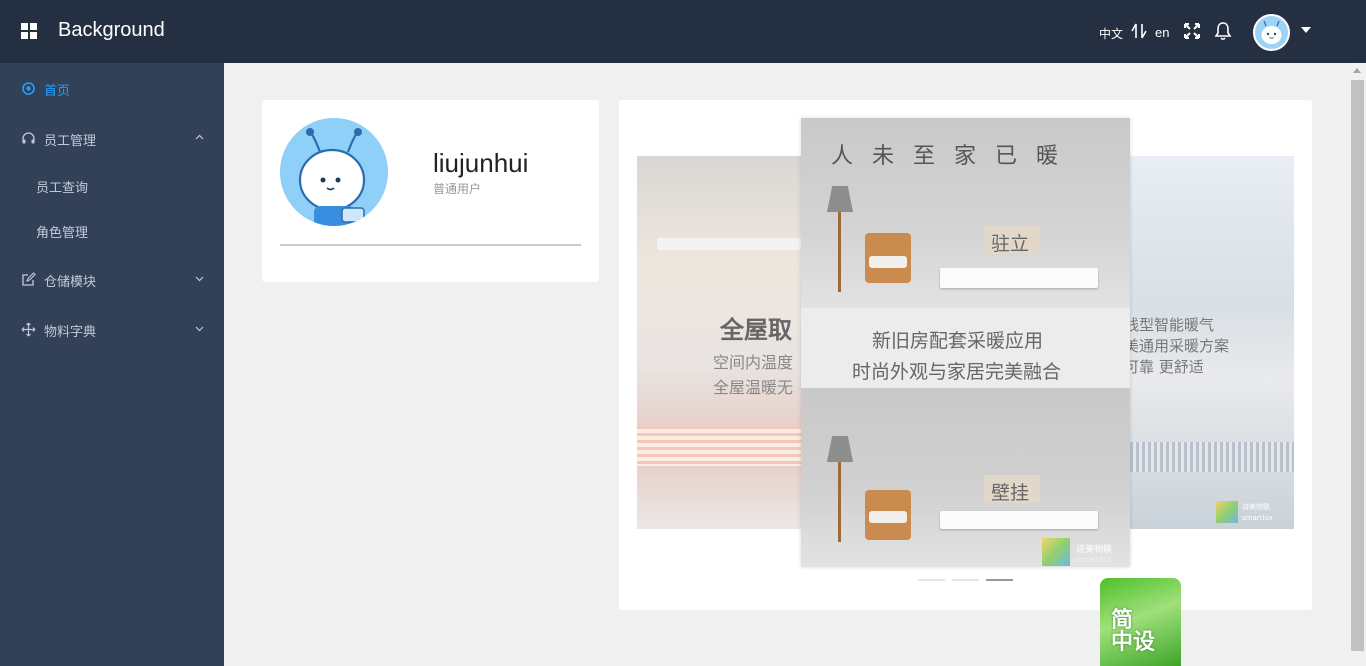  What do you see at coordinates (753, 362) in the screenshot?
I see `slide-text: 空间内温度` at bounding box center [753, 362].